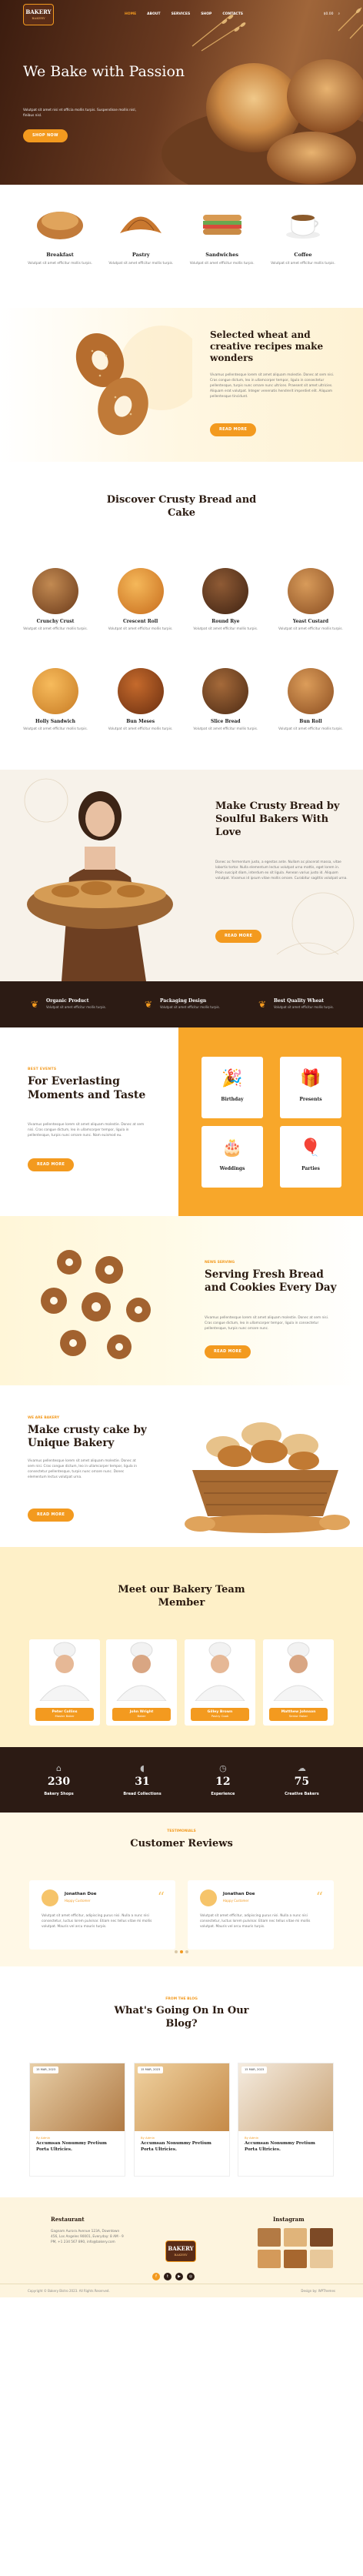 Image resolution: width=363 pixels, height=2576 pixels. What do you see at coordinates (141, 1682) in the screenshot?
I see `team-member-card: John Wright Baker` at bounding box center [141, 1682].